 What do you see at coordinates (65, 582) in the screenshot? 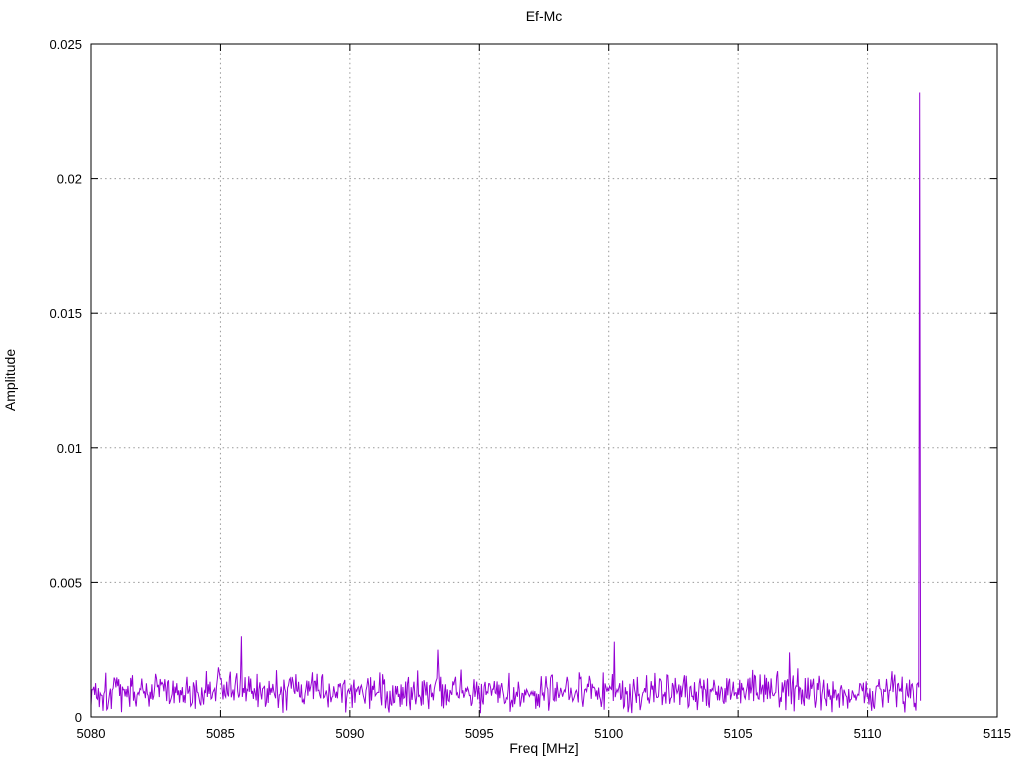
I see `y-tick-label: 0.005` at bounding box center [65, 582].